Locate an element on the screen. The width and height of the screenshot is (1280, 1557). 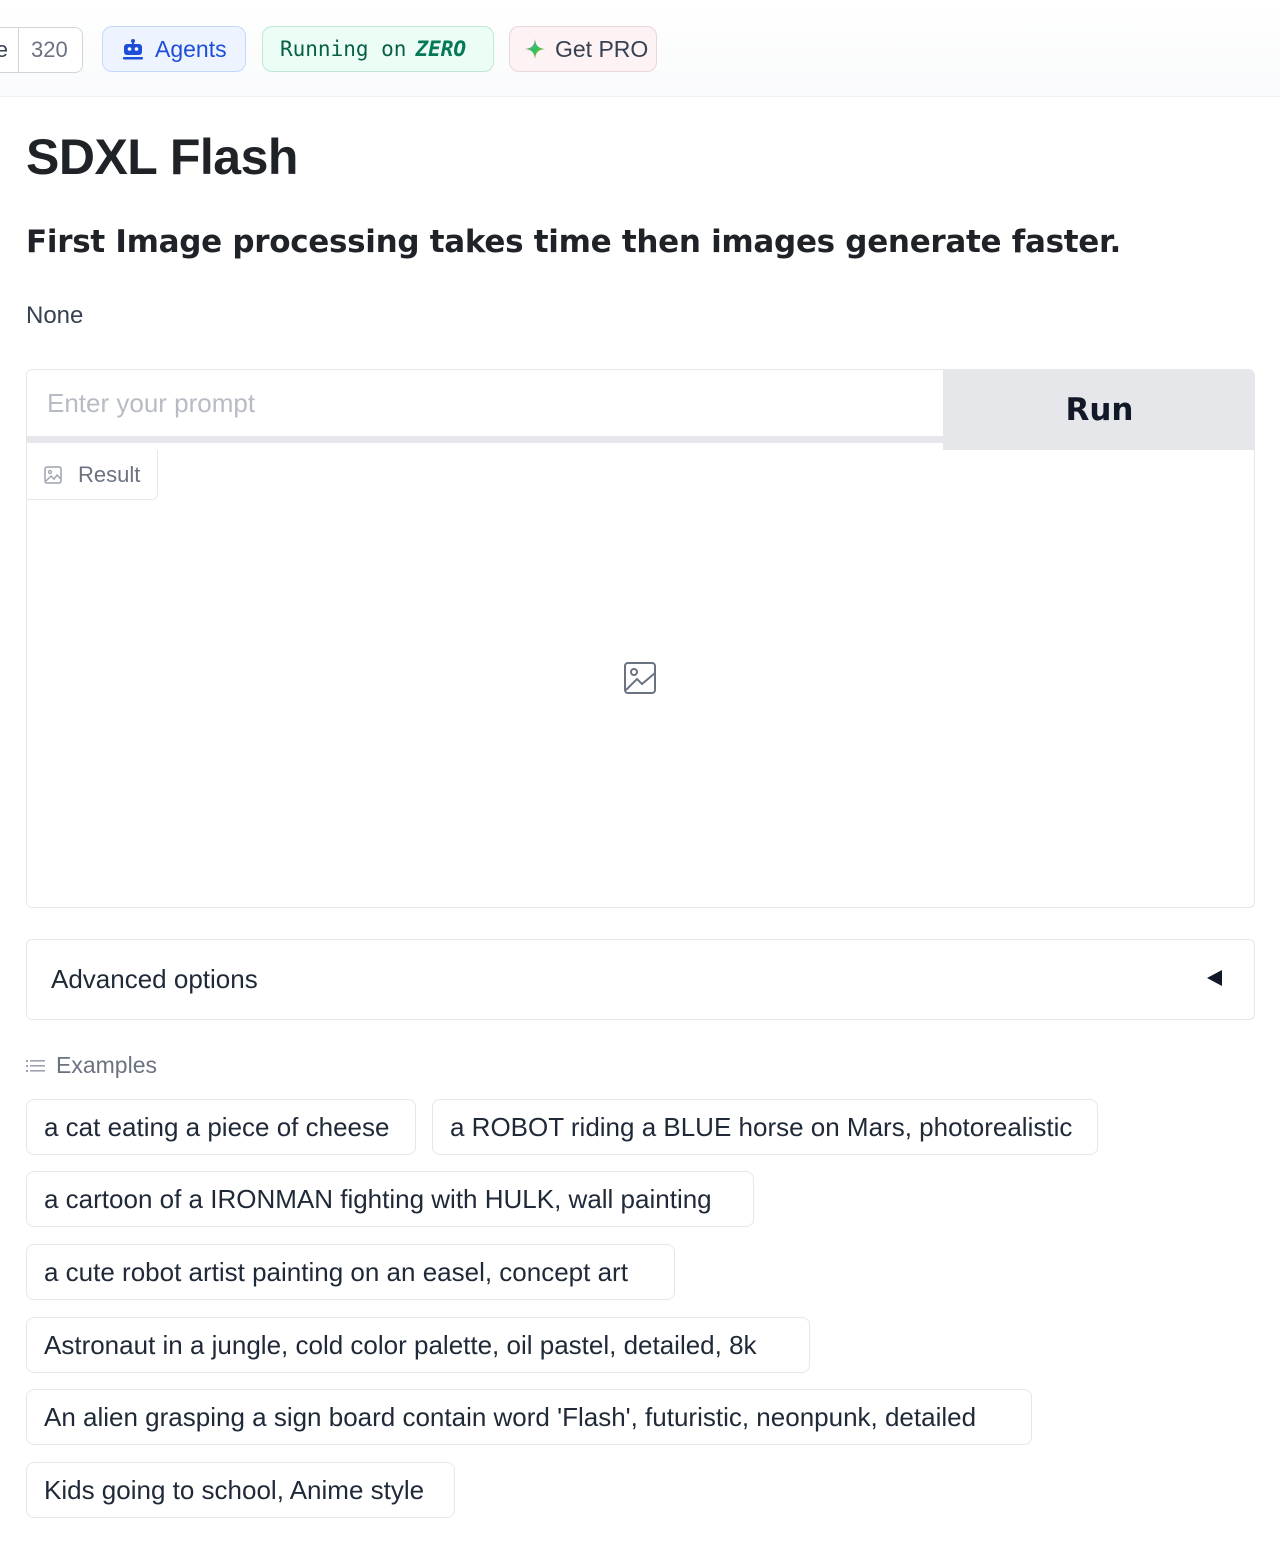
result-label: Result is located at coordinates (92, 475).